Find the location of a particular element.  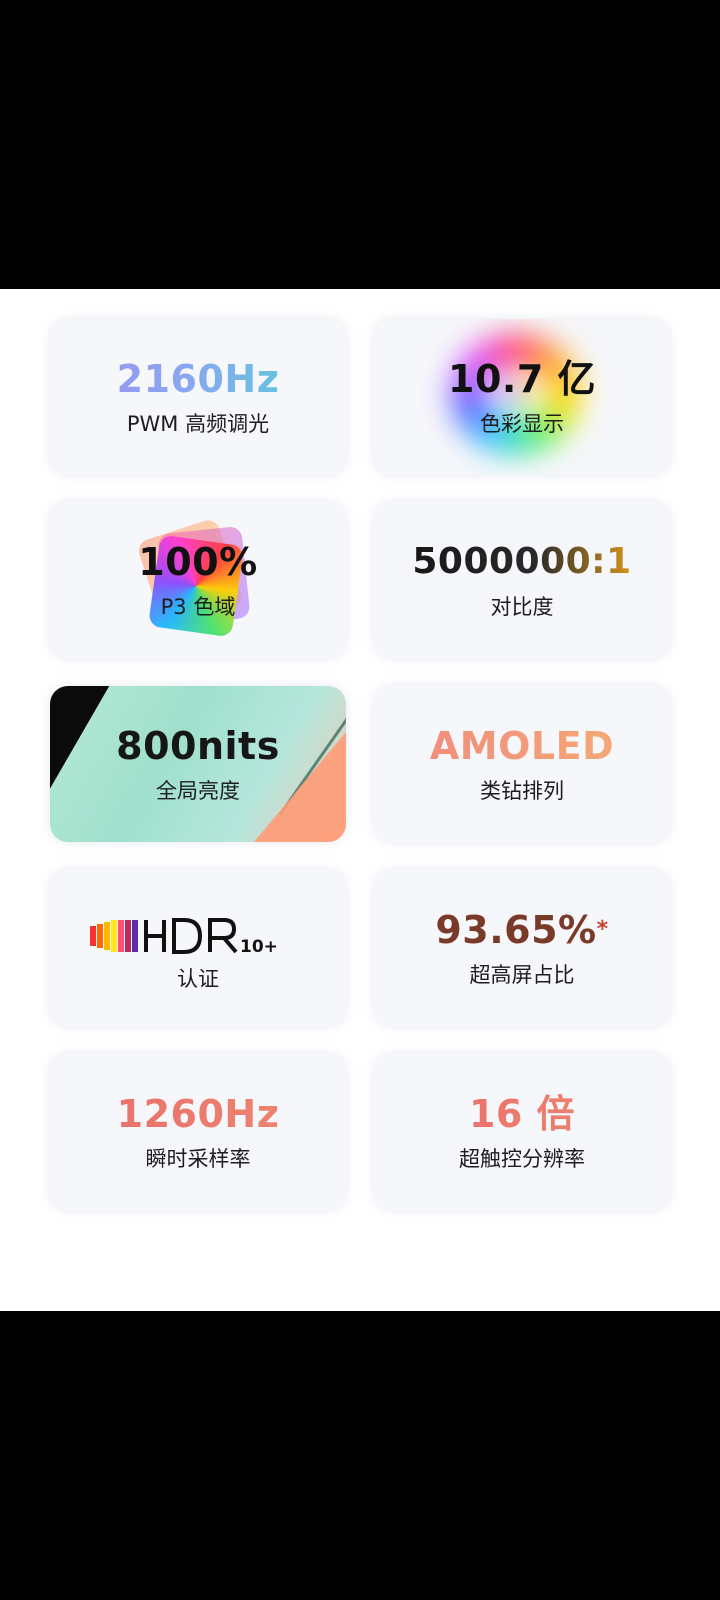

spec-label: 瞬时采样率 is located at coordinates (198, 1159).